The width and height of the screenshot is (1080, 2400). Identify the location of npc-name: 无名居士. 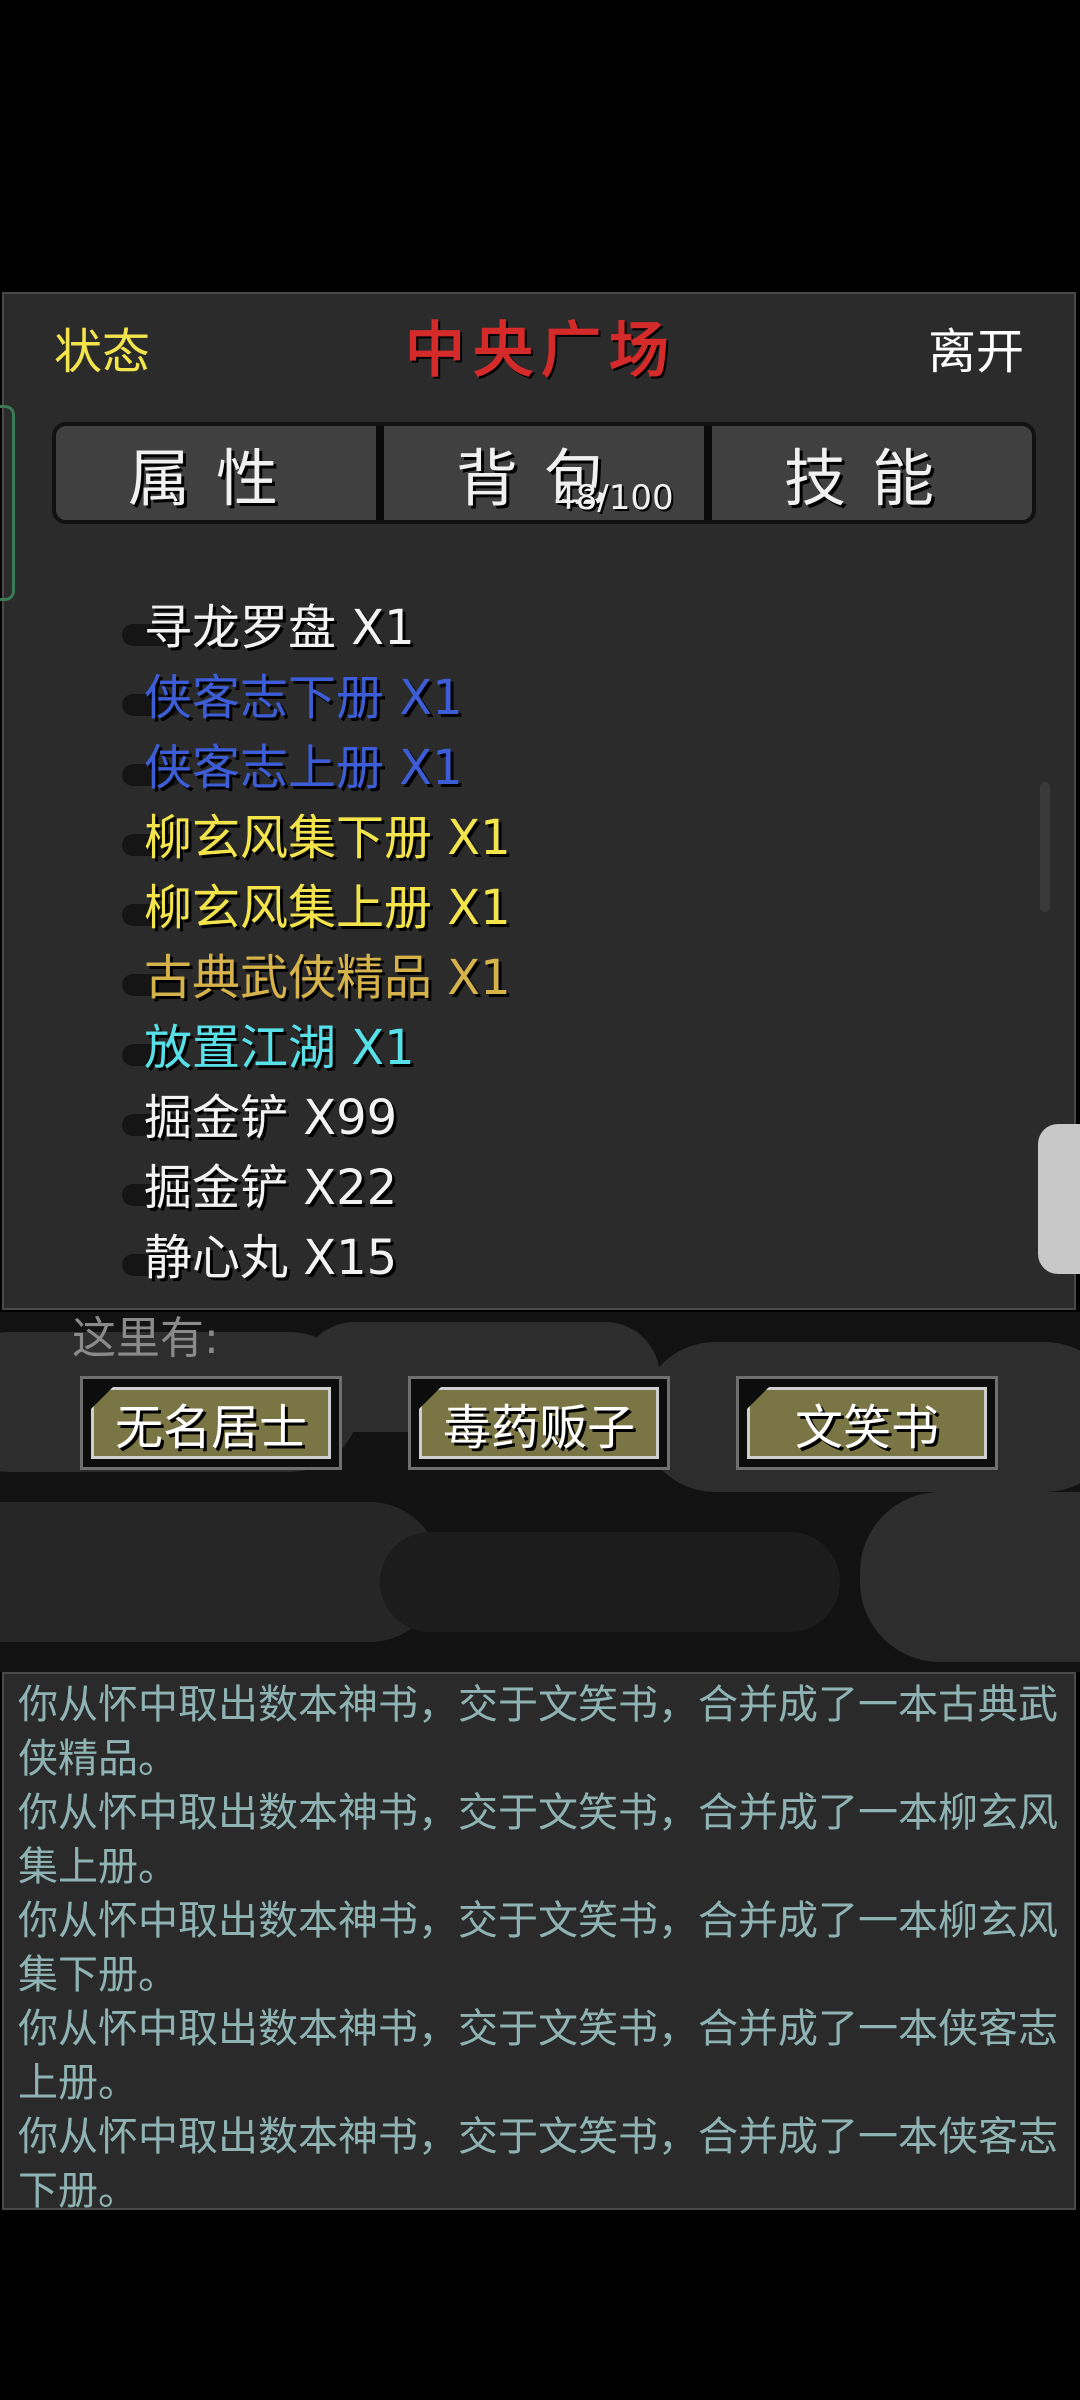
(210, 1428).